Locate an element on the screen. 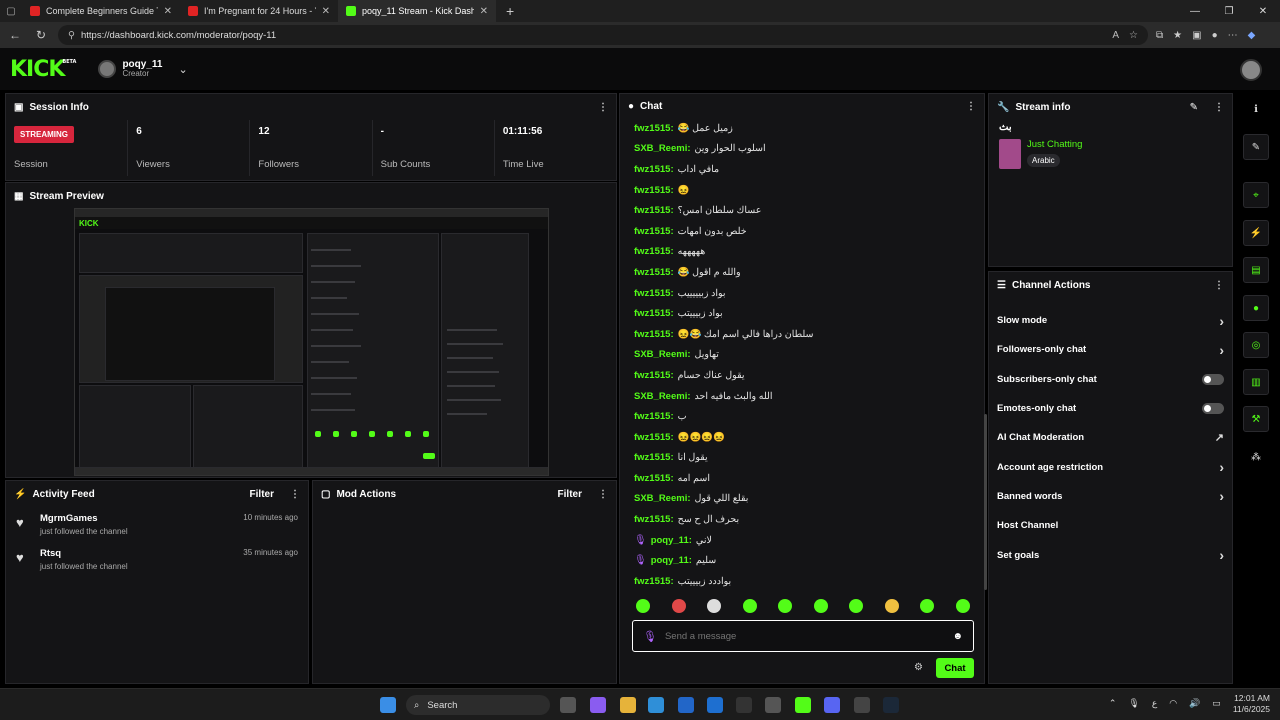 This screenshot has width=1280, height=720. back-icon: ← is located at coordinates (15, 35).